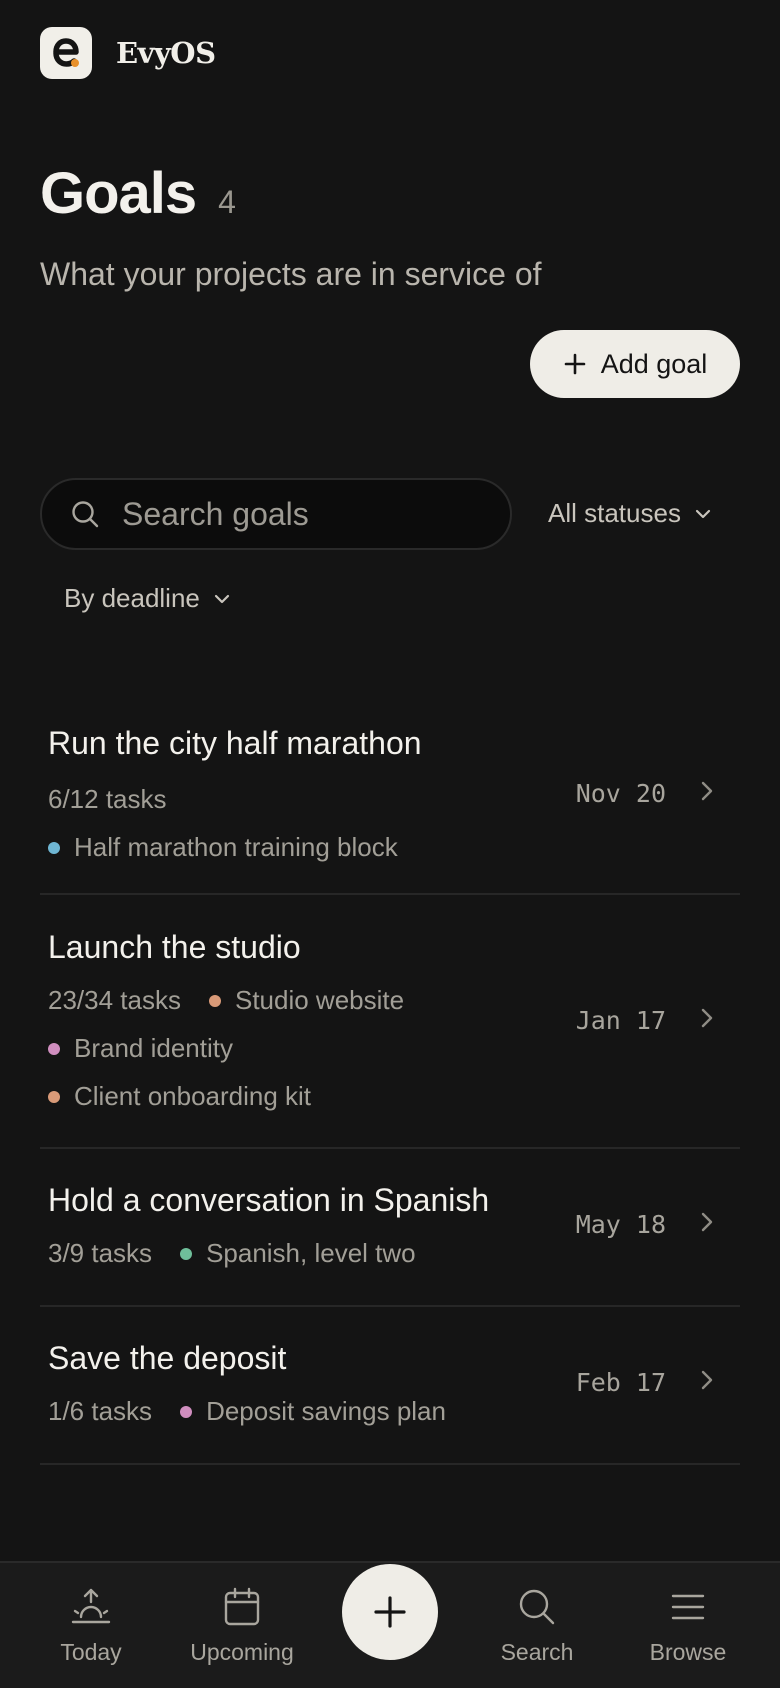 Image resolution: width=780 pixels, height=1688 pixels. I want to click on app-logo, so click(66, 53).